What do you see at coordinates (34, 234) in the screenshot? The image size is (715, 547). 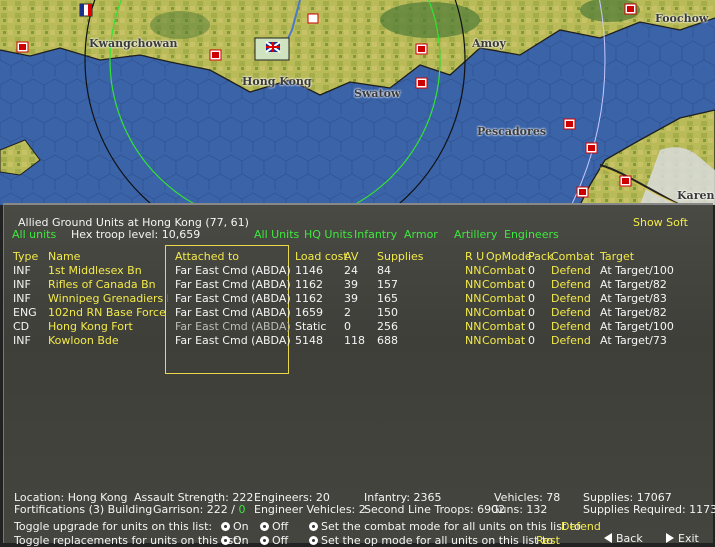 I see `all-units-toggle: All units` at bounding box center [34, 234].